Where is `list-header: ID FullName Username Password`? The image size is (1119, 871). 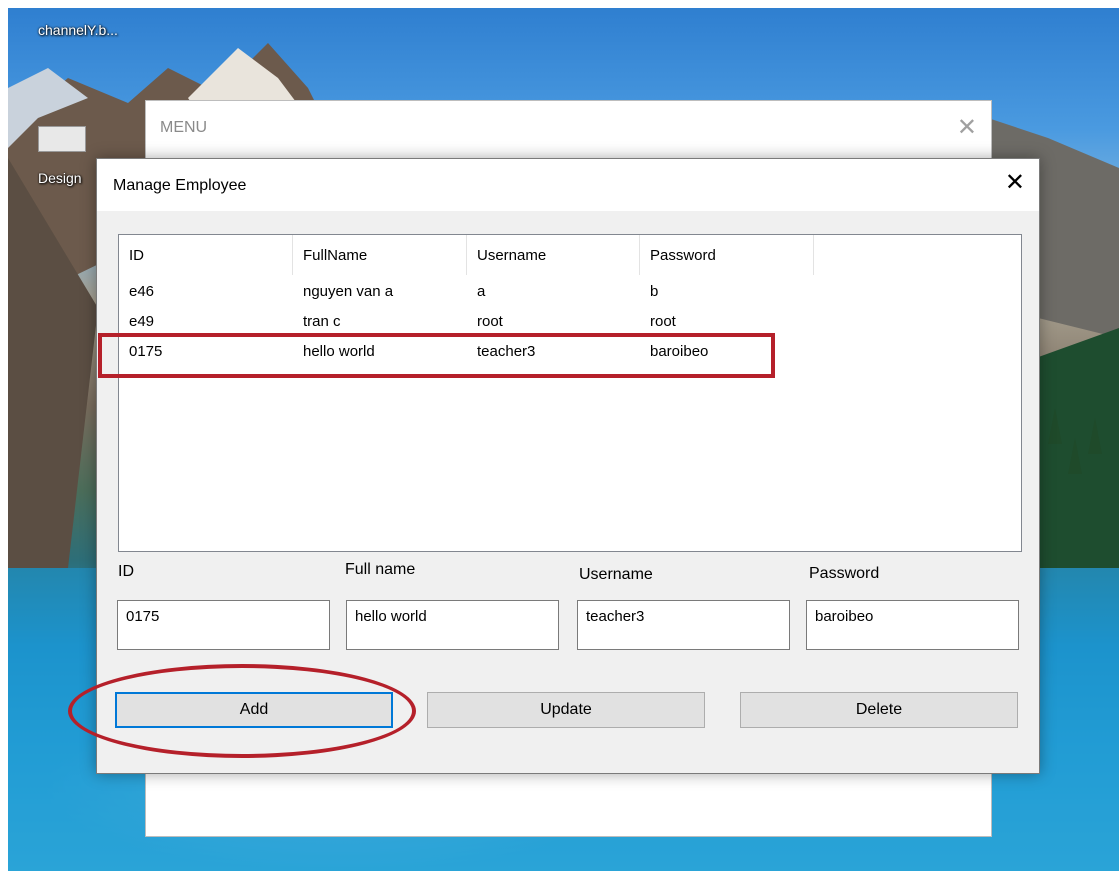
list-header: ID FullName Username Password is located at coordinates (570, 255).